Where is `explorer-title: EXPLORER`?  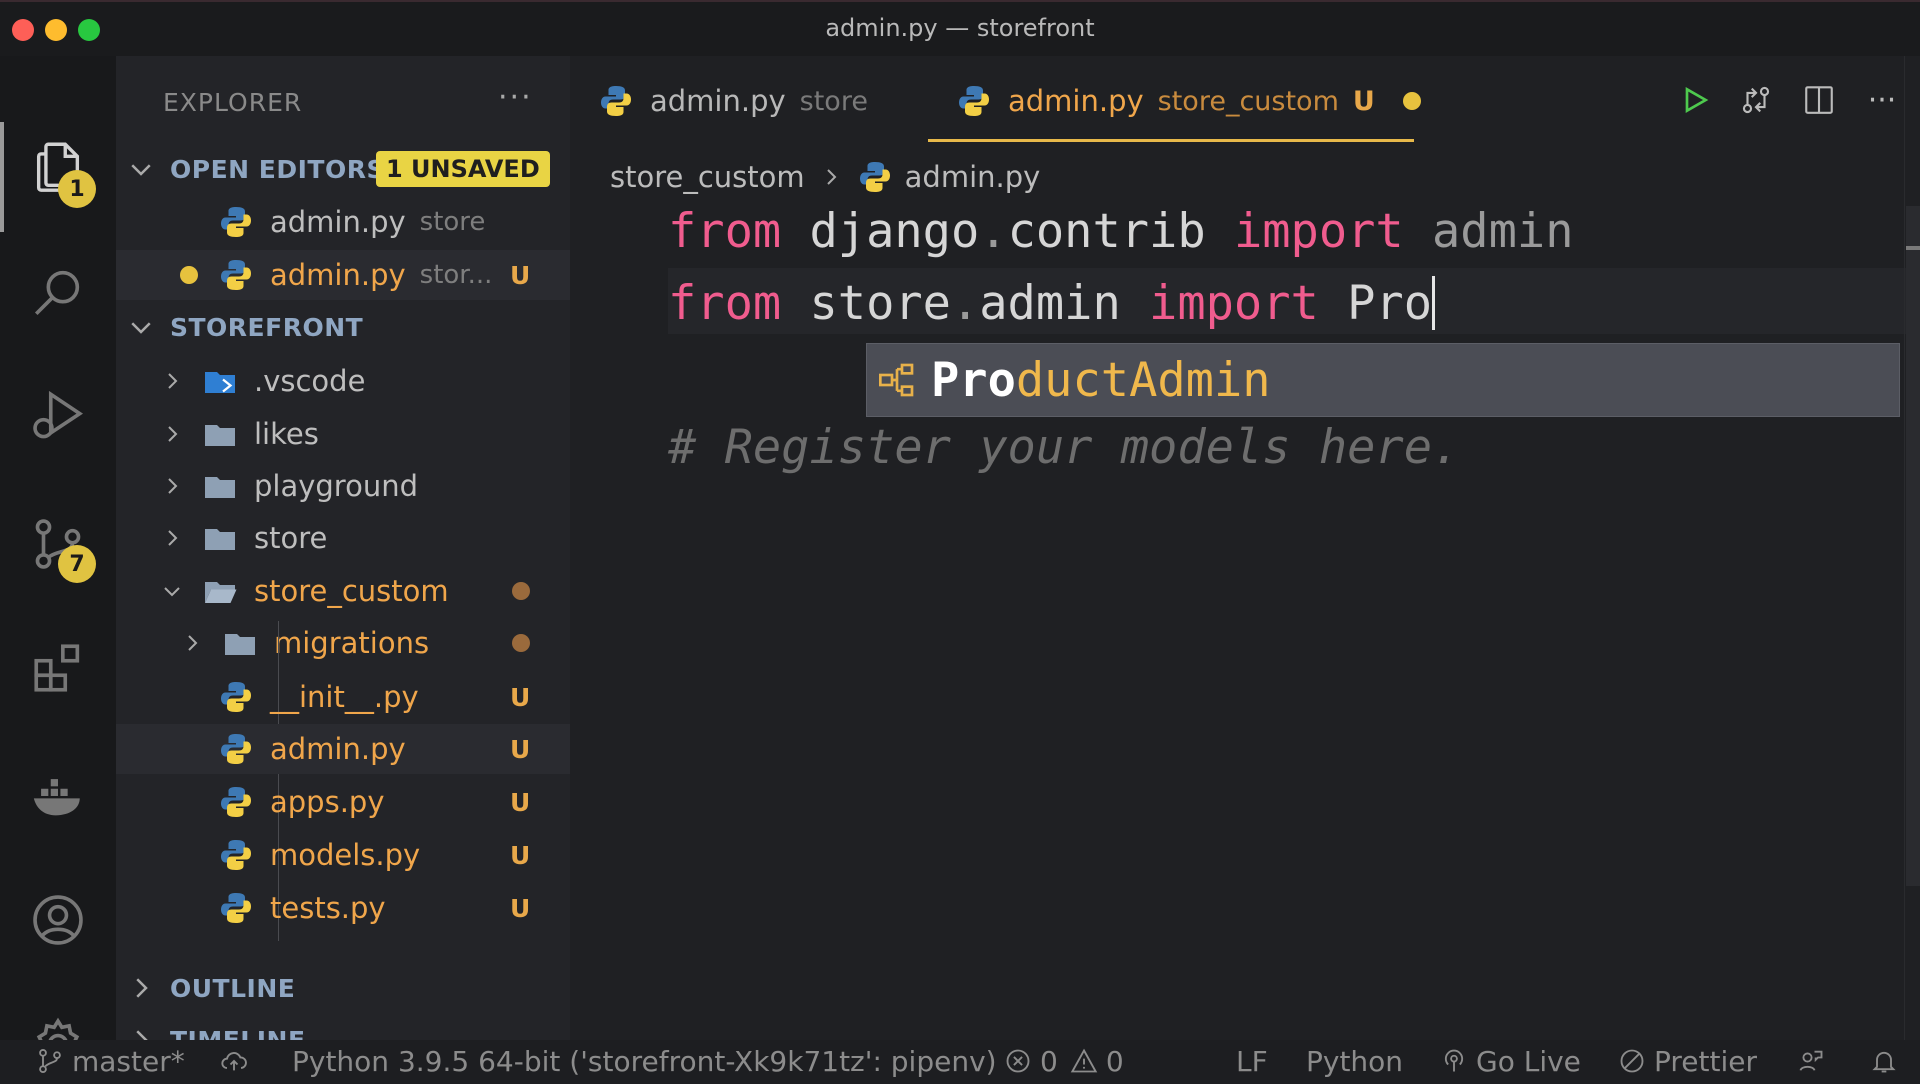 explorer-title: EXPLORER is located at coordinates (233, 102).